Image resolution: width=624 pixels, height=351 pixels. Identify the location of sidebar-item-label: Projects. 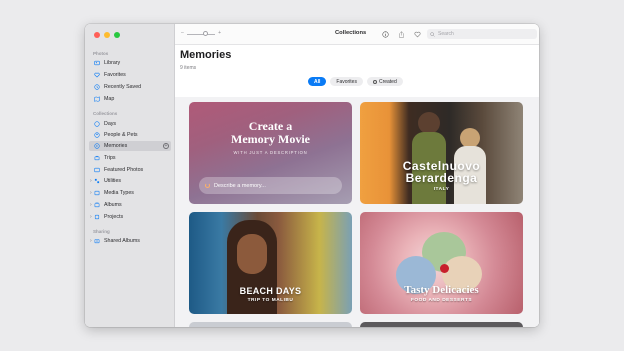
(114, 217).